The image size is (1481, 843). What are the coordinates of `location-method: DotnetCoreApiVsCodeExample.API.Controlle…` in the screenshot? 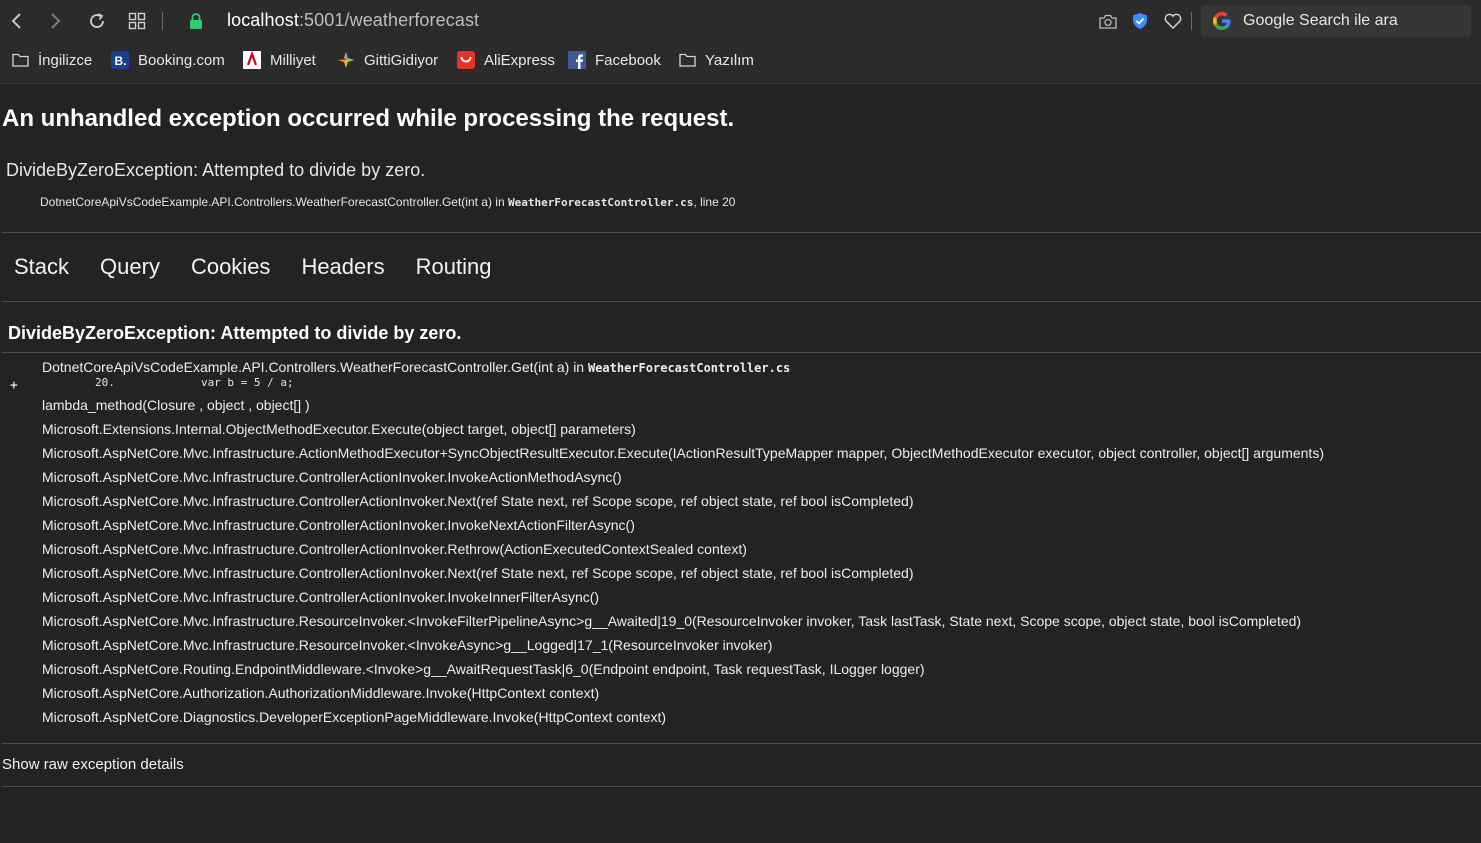 It's located at (274, 202).